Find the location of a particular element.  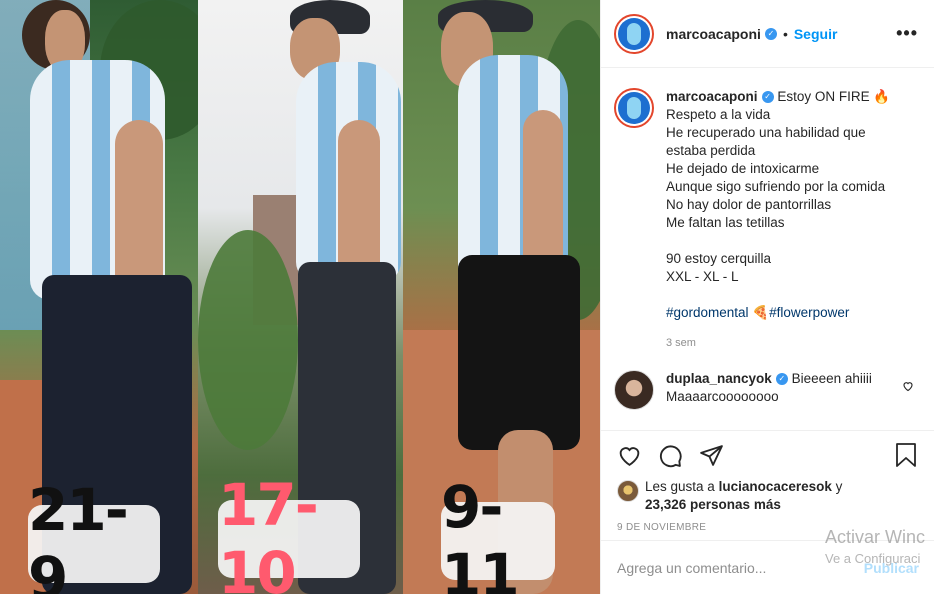

caption-text-line: Estoy ON FIRE 🔥 is located at coordinates (834, 96).